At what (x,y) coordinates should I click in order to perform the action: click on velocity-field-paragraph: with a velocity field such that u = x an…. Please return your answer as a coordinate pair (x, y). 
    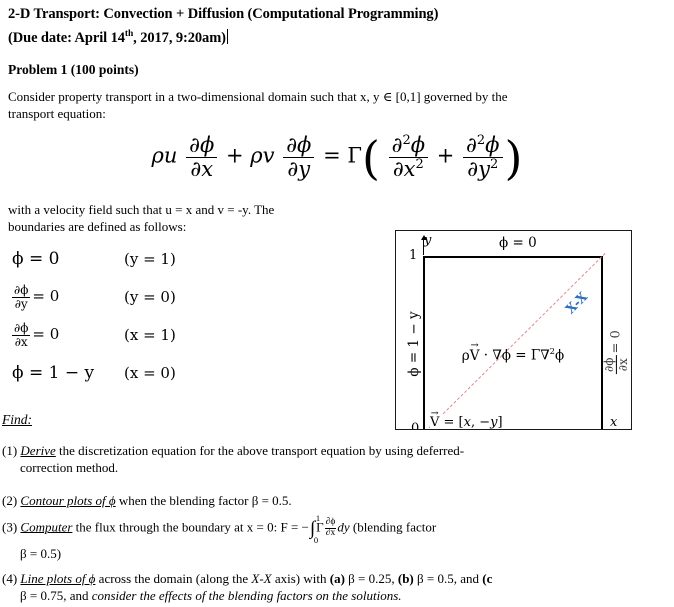
    Looking at the image, I should click on (197, 218).